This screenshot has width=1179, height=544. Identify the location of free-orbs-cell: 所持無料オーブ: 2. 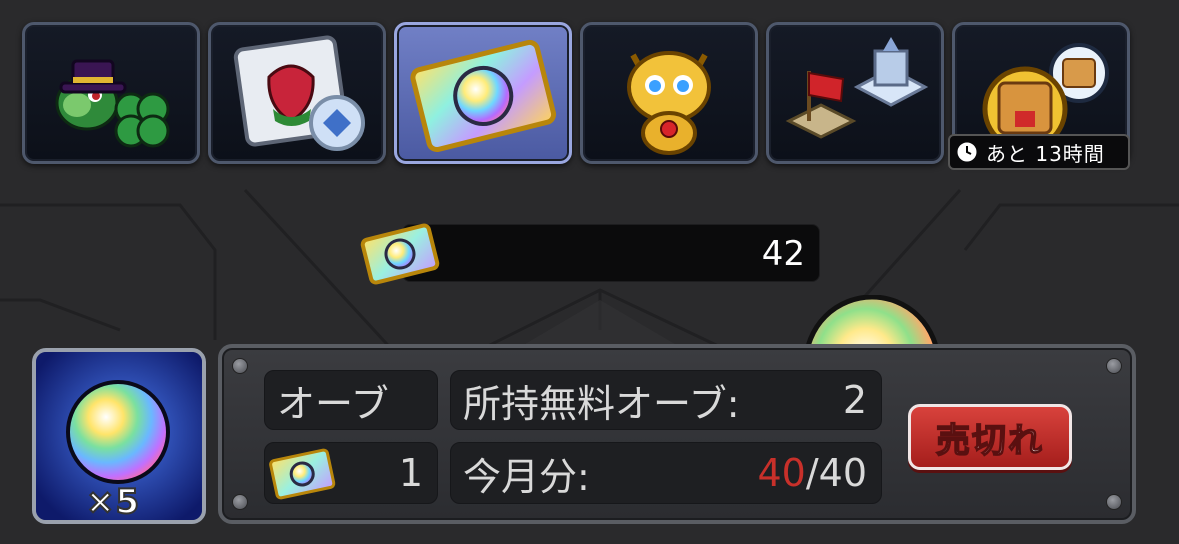
(666, 400).